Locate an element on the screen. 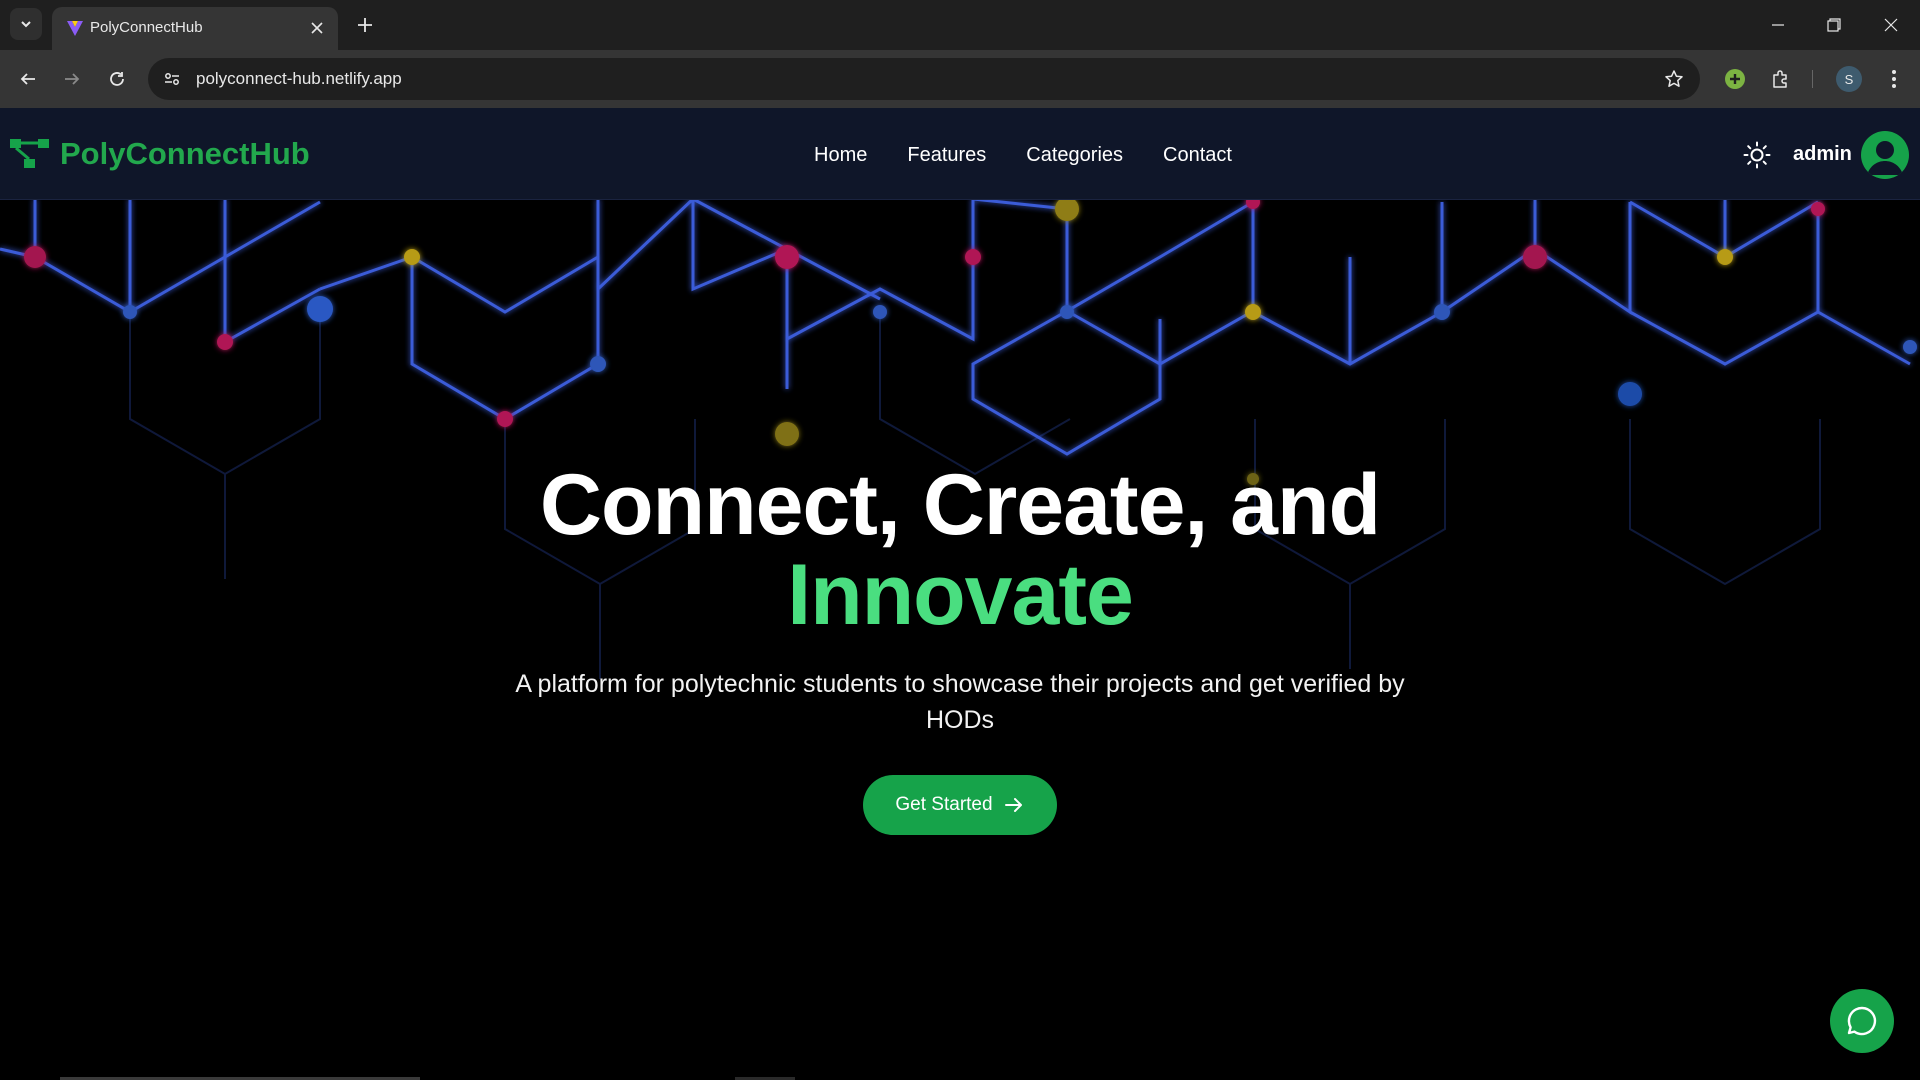  sun-icon is located at coordinates (1757, 155).